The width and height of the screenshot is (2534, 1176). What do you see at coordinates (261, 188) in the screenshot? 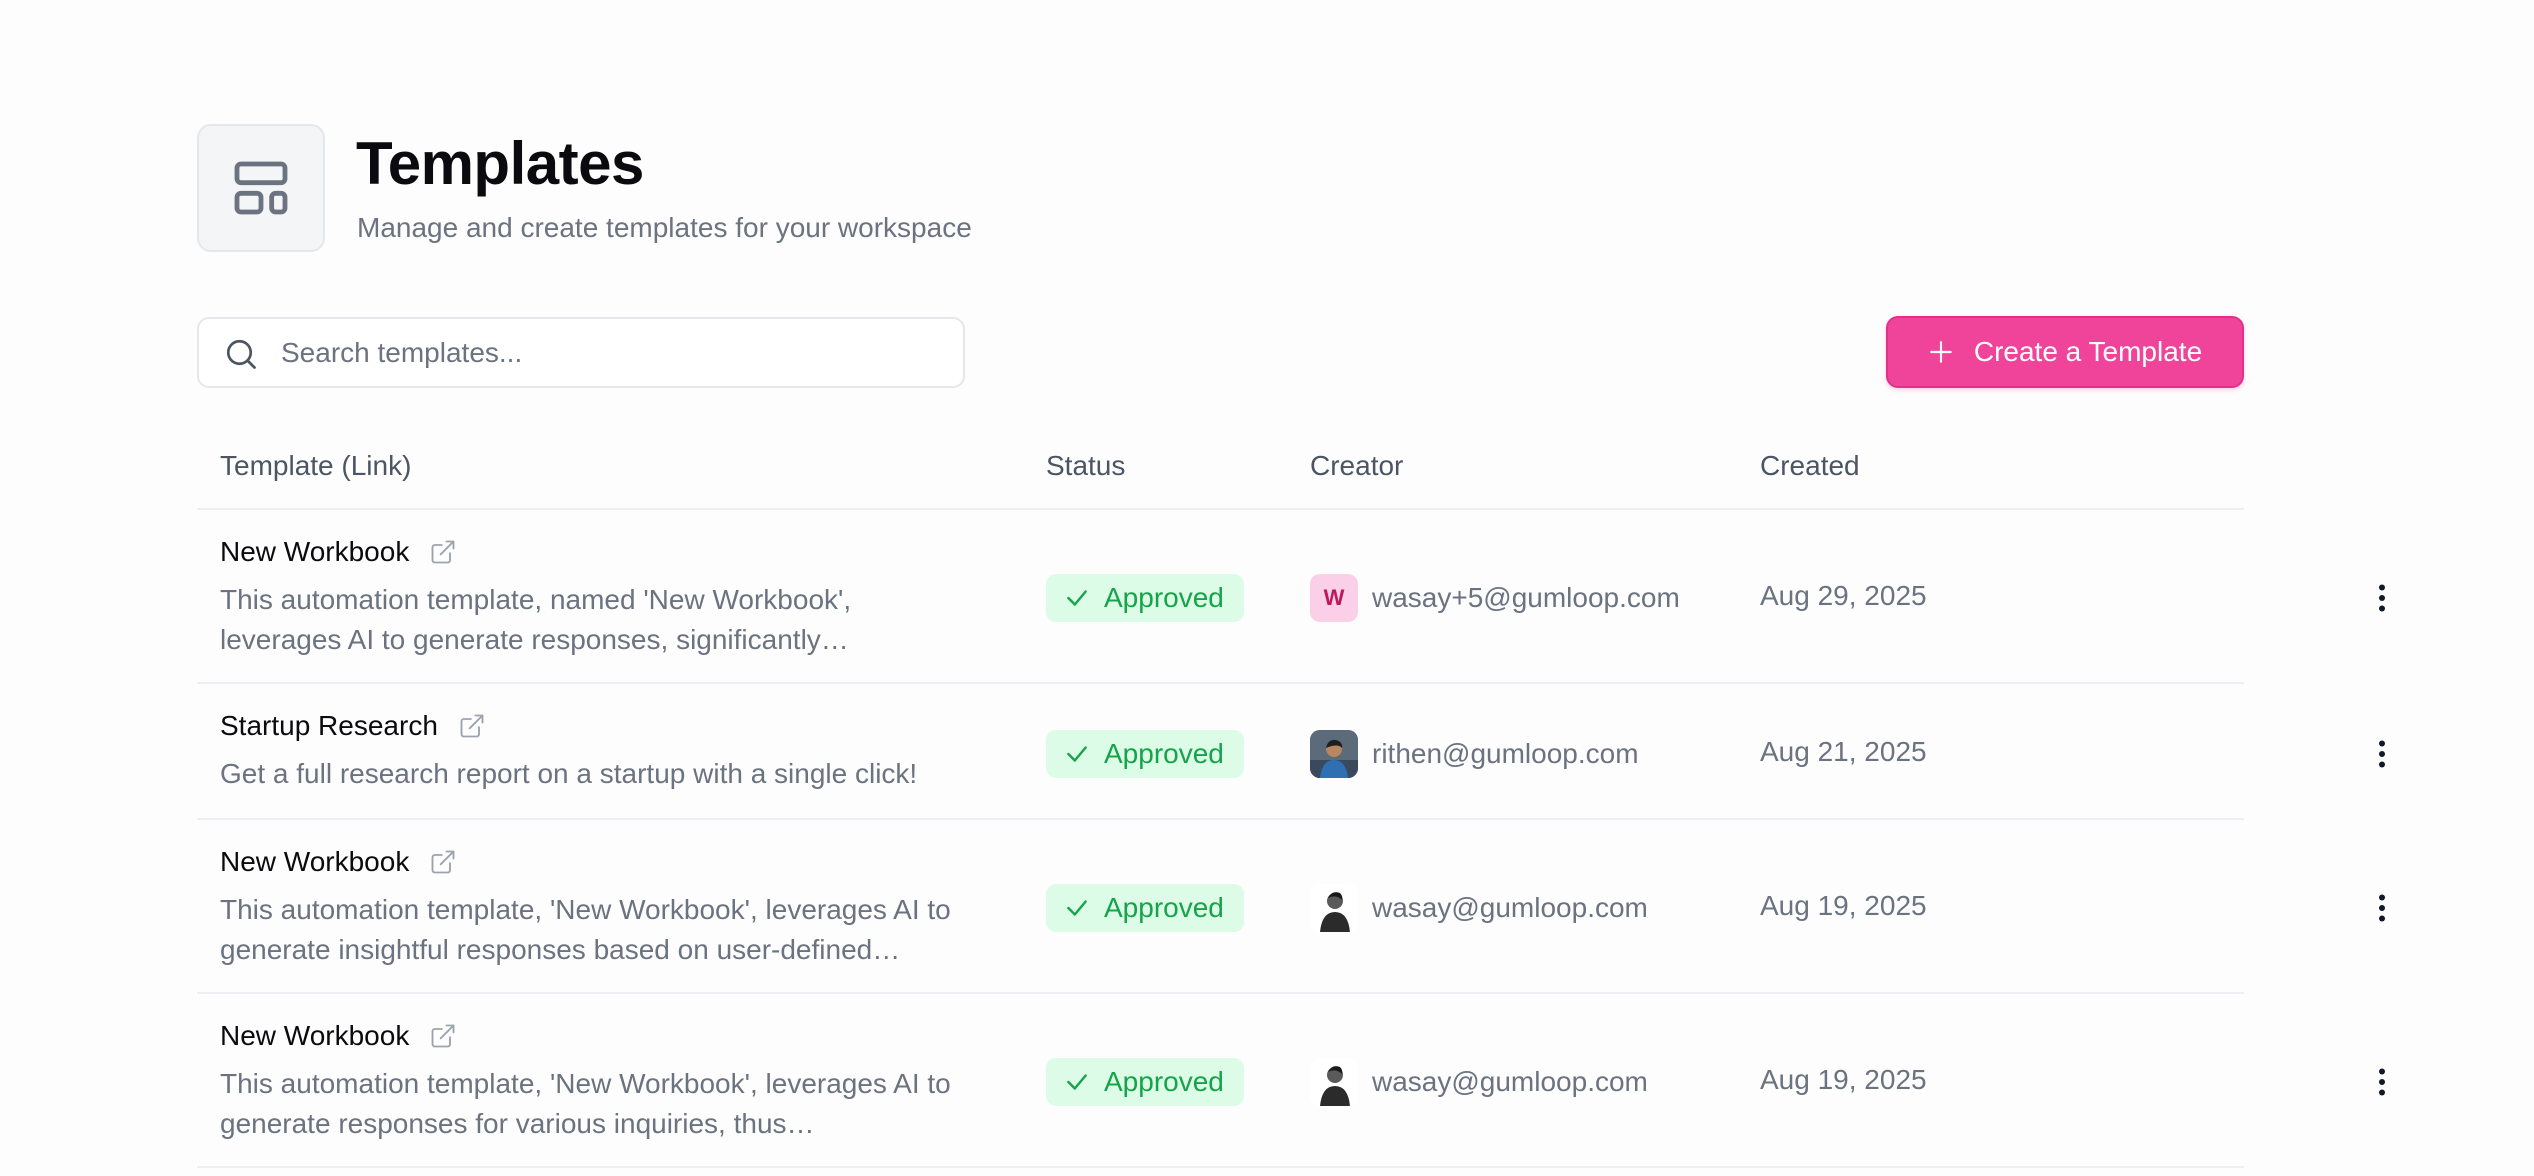
I see `layout-template-icon` at bounding box center [261, 188].